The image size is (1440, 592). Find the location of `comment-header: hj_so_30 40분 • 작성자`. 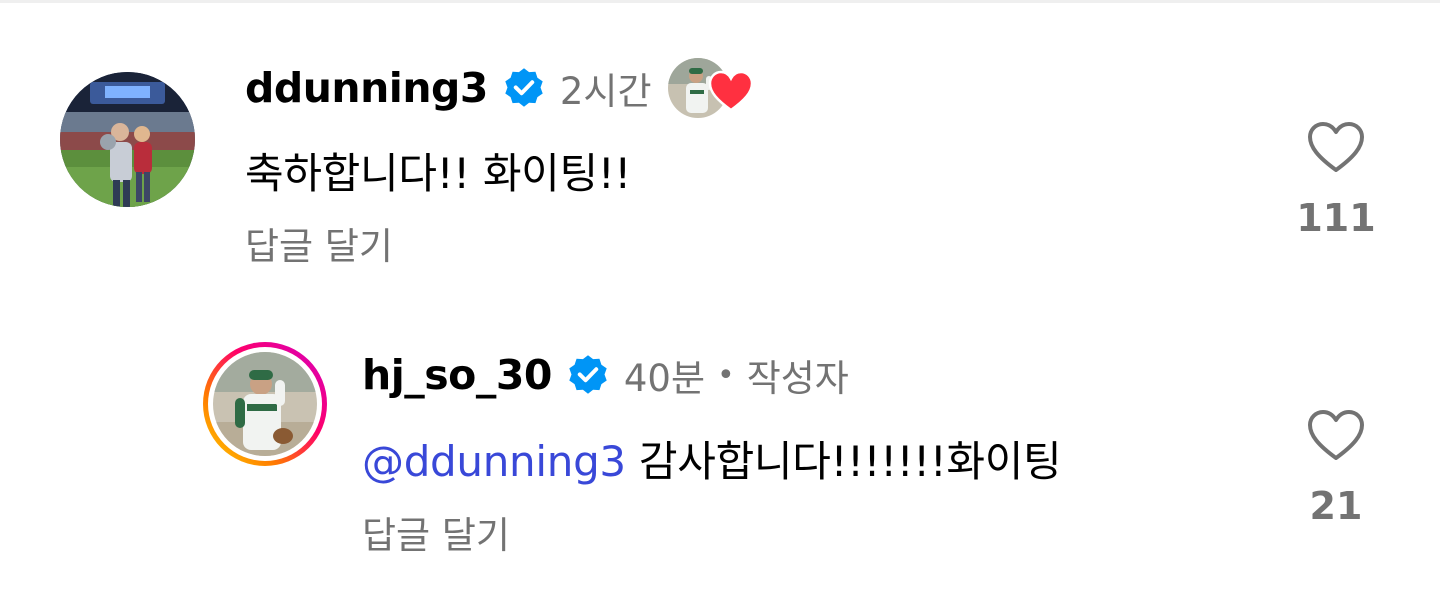

comment-header: hj_so_30 40분 • 작성자 is located at coordinates (605, 375).